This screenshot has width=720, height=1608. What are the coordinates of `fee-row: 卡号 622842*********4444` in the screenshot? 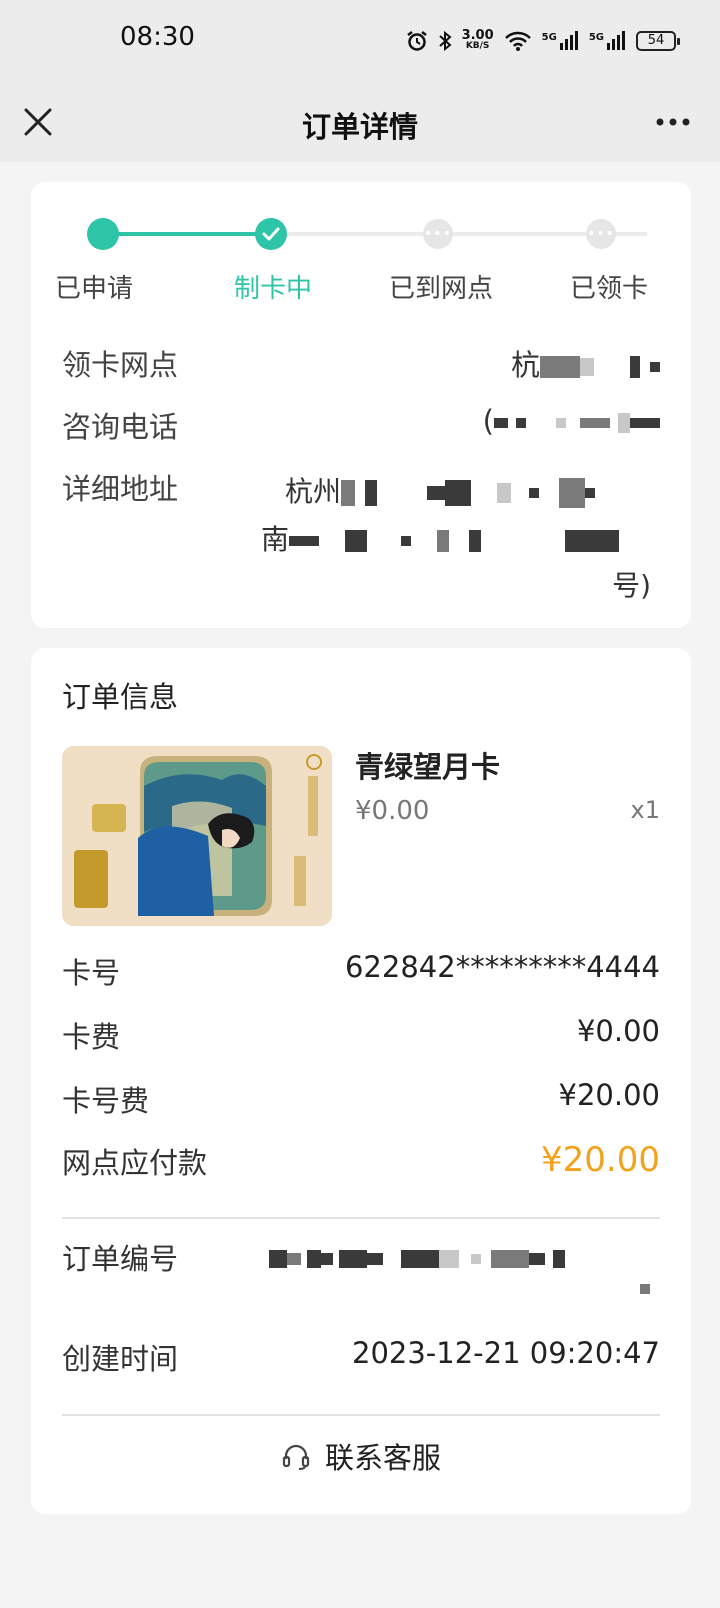 It's located at (361, 970).